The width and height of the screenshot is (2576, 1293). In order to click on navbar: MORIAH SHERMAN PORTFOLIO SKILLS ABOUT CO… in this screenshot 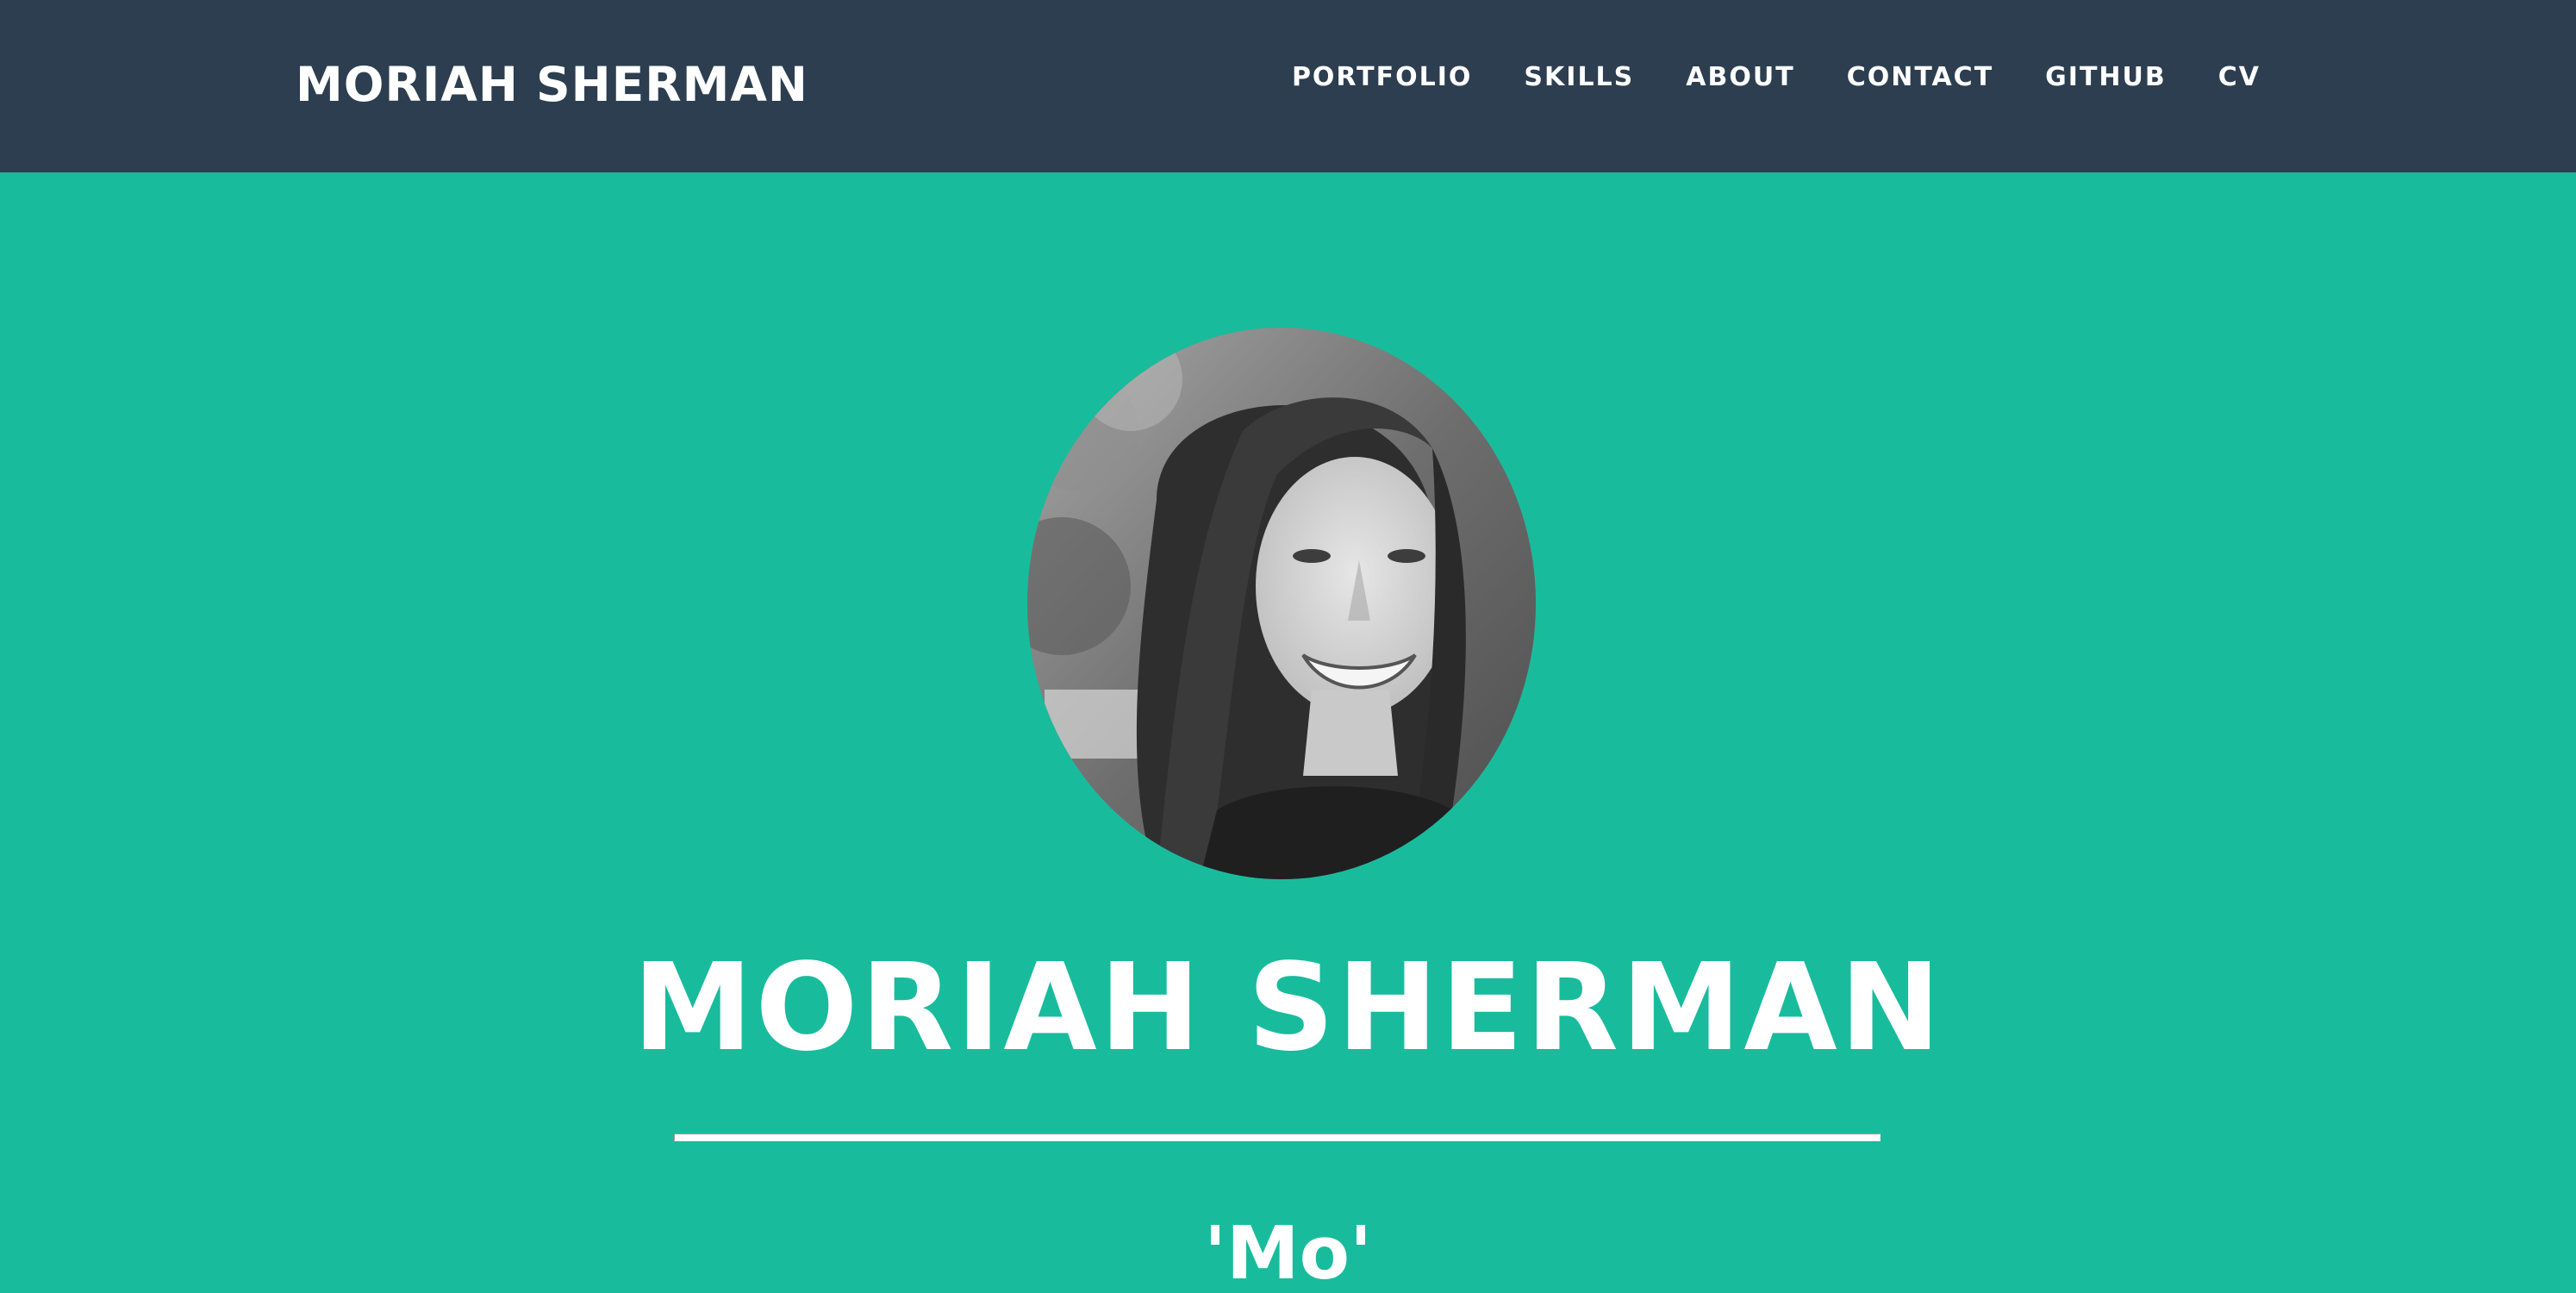, I will do `click(1288, 86)`.